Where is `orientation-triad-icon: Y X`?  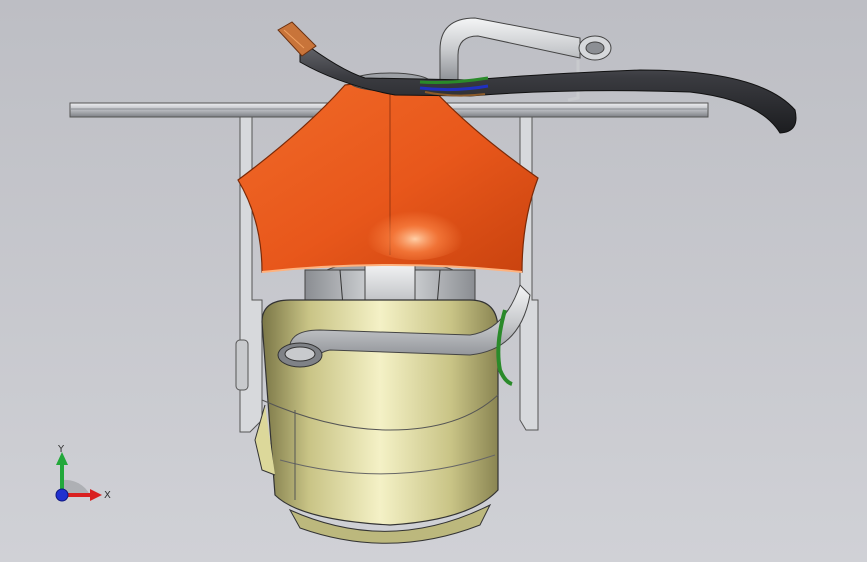 orientation-triad-icon: Y X is located at coordinates (83, 473).